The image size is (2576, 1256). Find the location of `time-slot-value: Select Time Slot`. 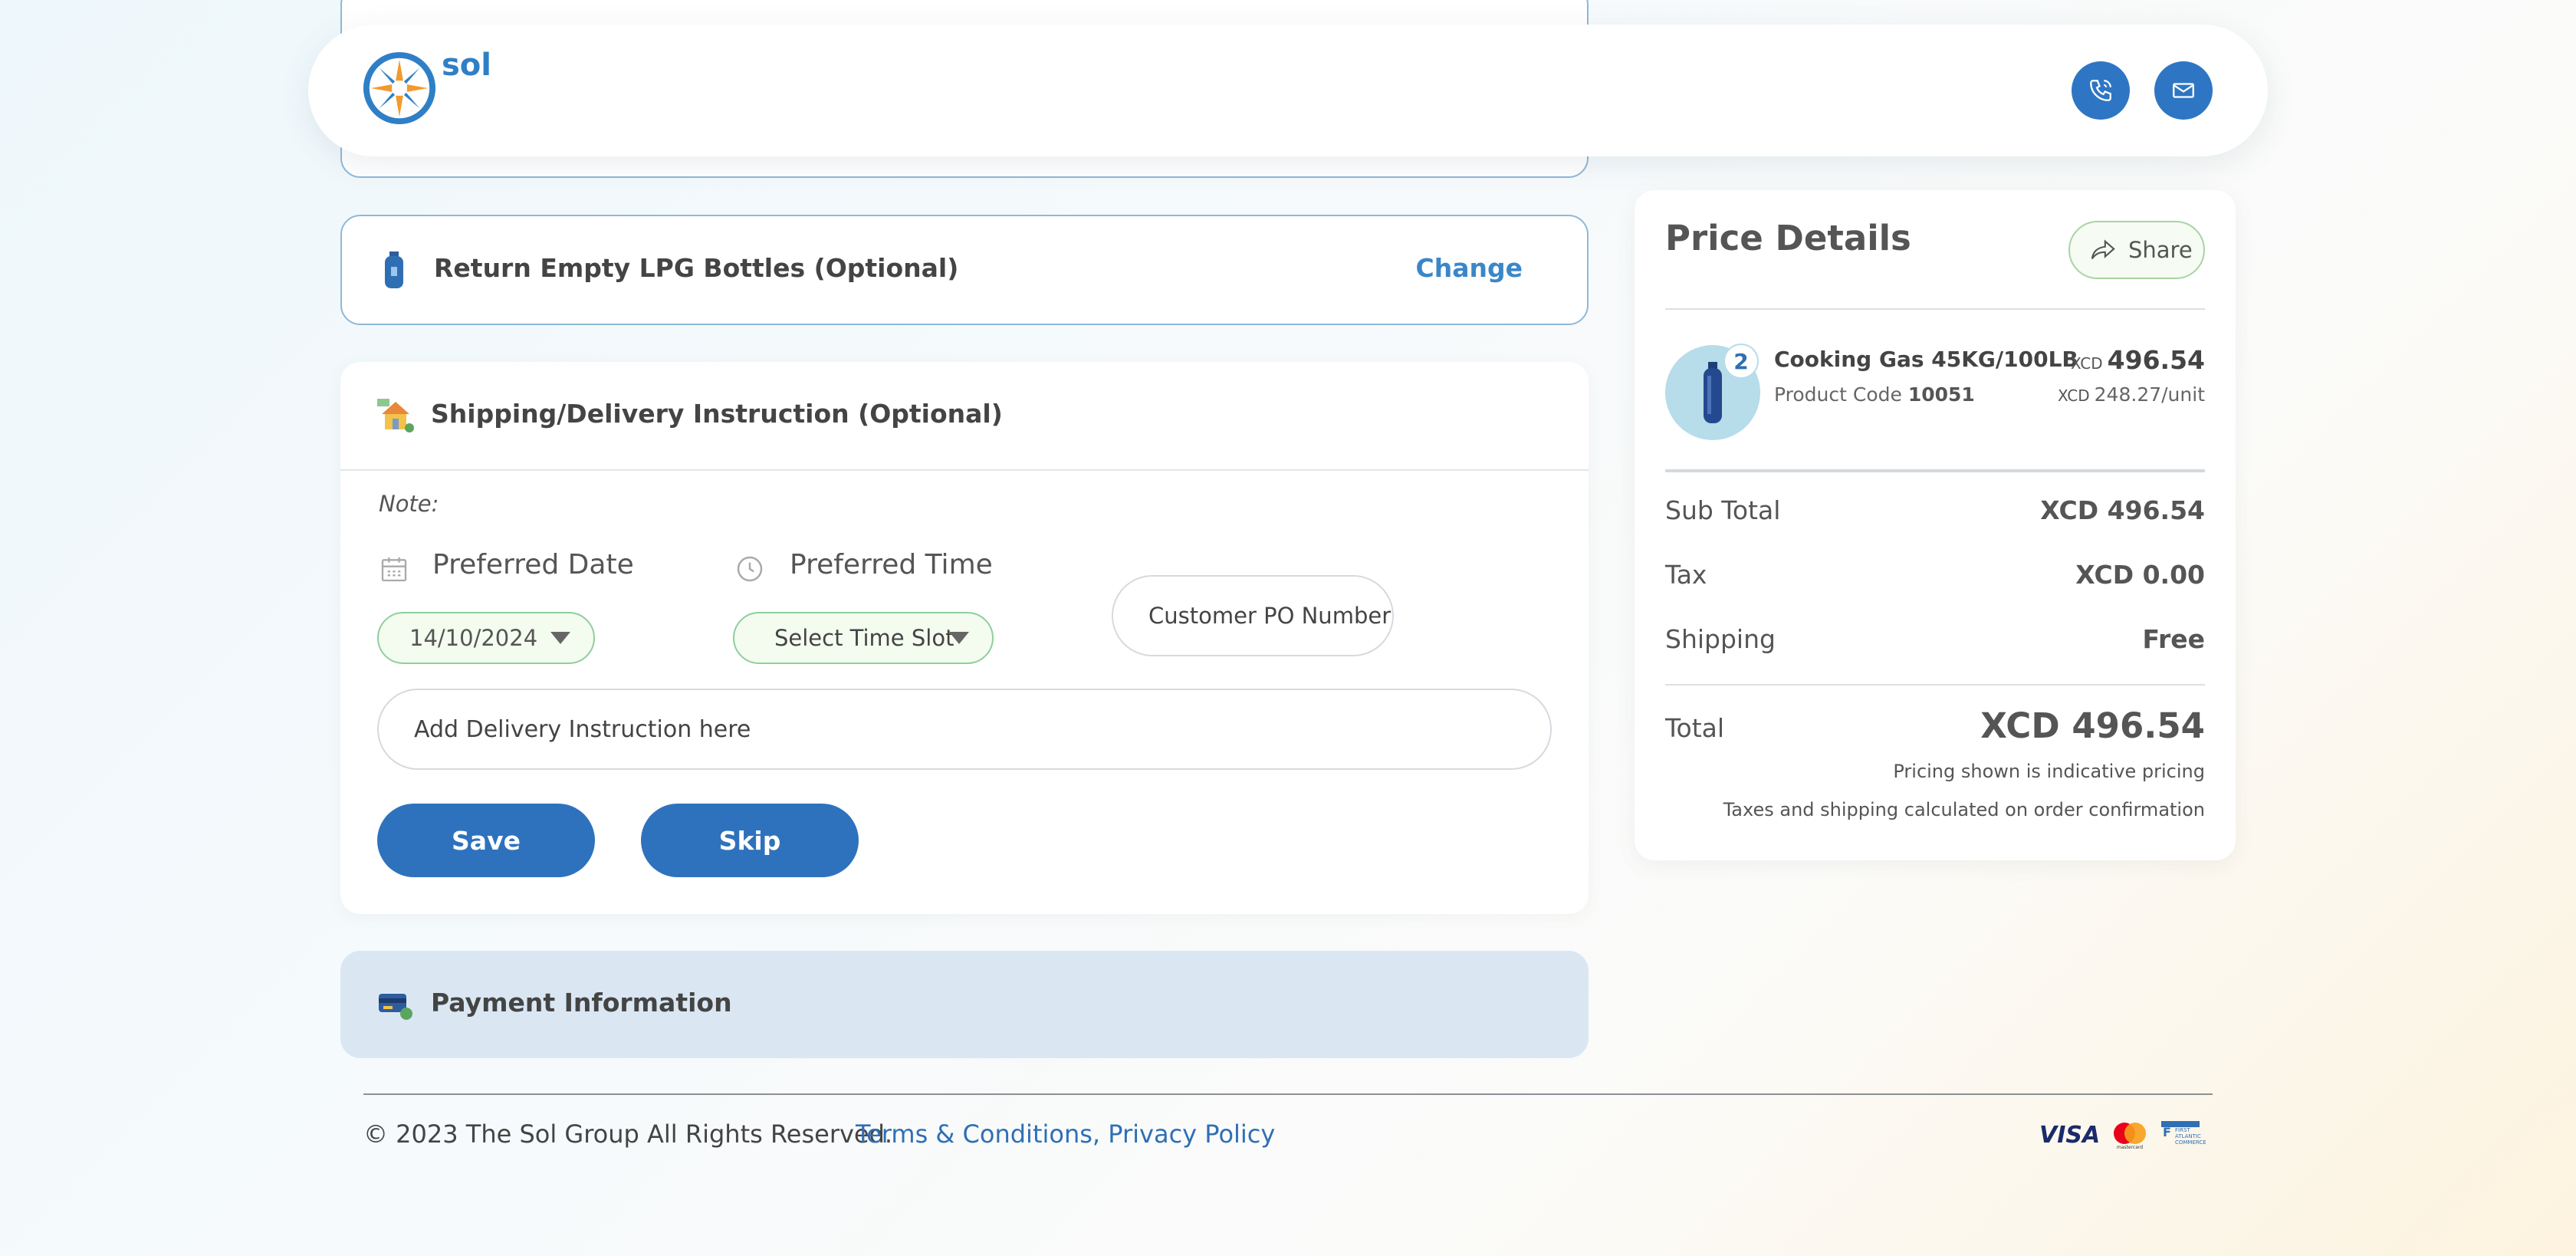

time-slot-value: Select Time Slot is located at coordinates (865, 638).